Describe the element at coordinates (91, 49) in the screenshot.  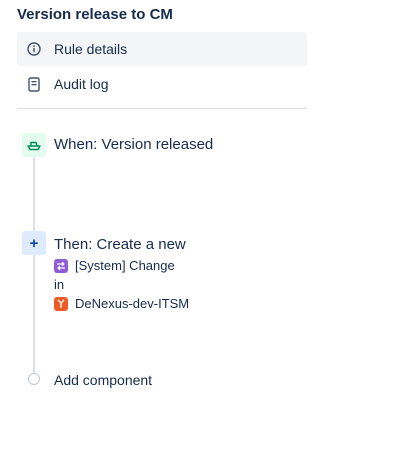
I see `nav-item-label: Rule details` at that location.